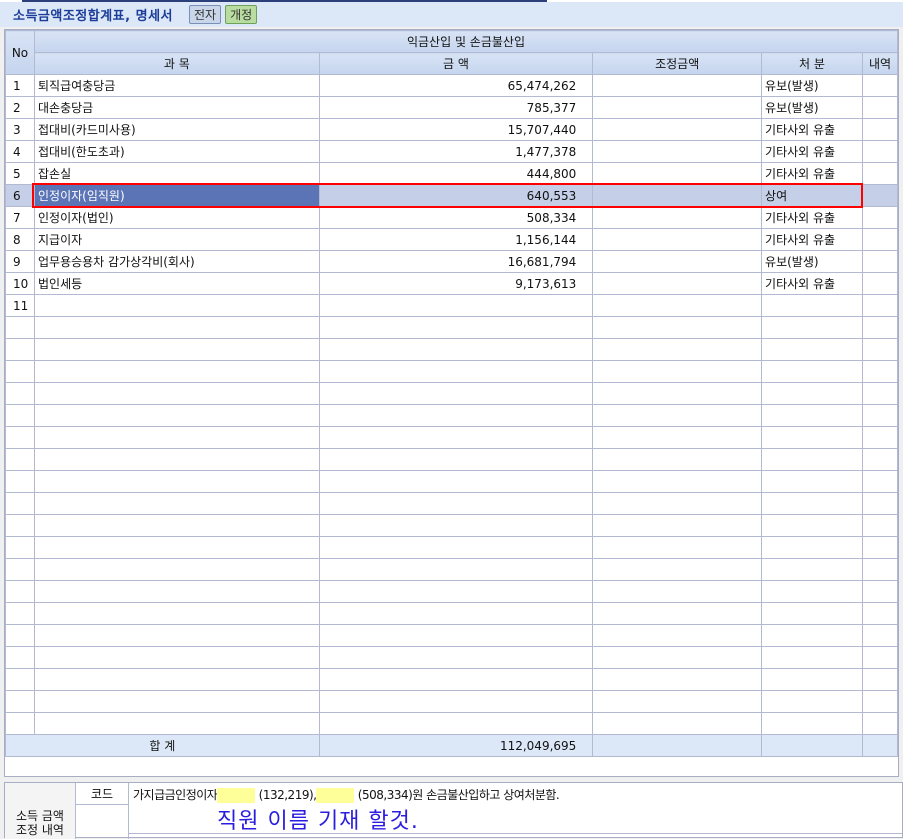  I want to click on cell-disposal: 상여, so click(812, 195).